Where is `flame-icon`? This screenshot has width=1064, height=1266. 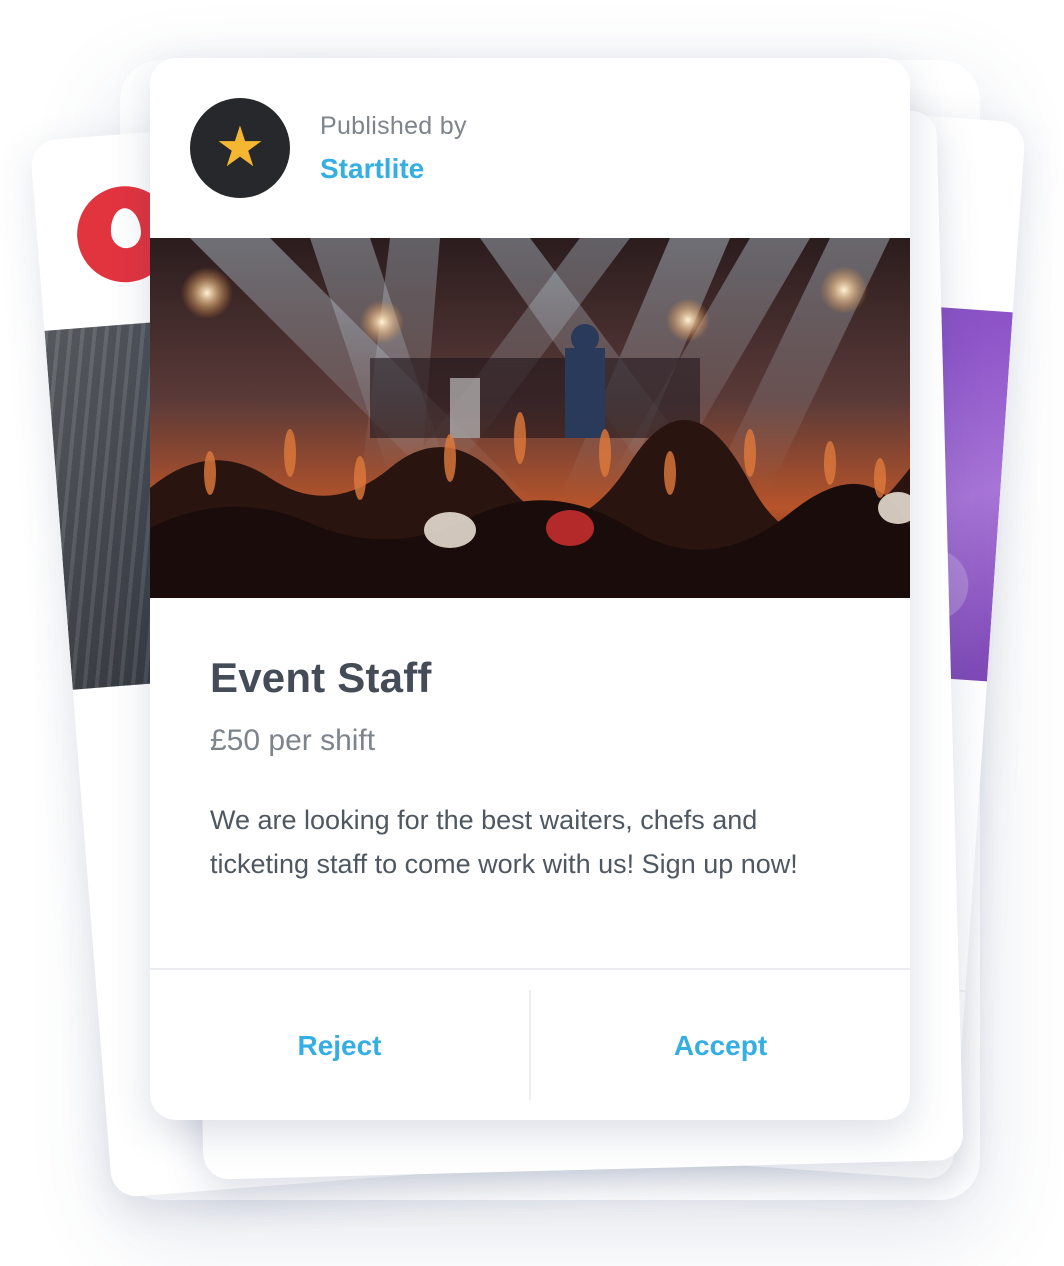
flame-icon is located at coordinates (126, 228).